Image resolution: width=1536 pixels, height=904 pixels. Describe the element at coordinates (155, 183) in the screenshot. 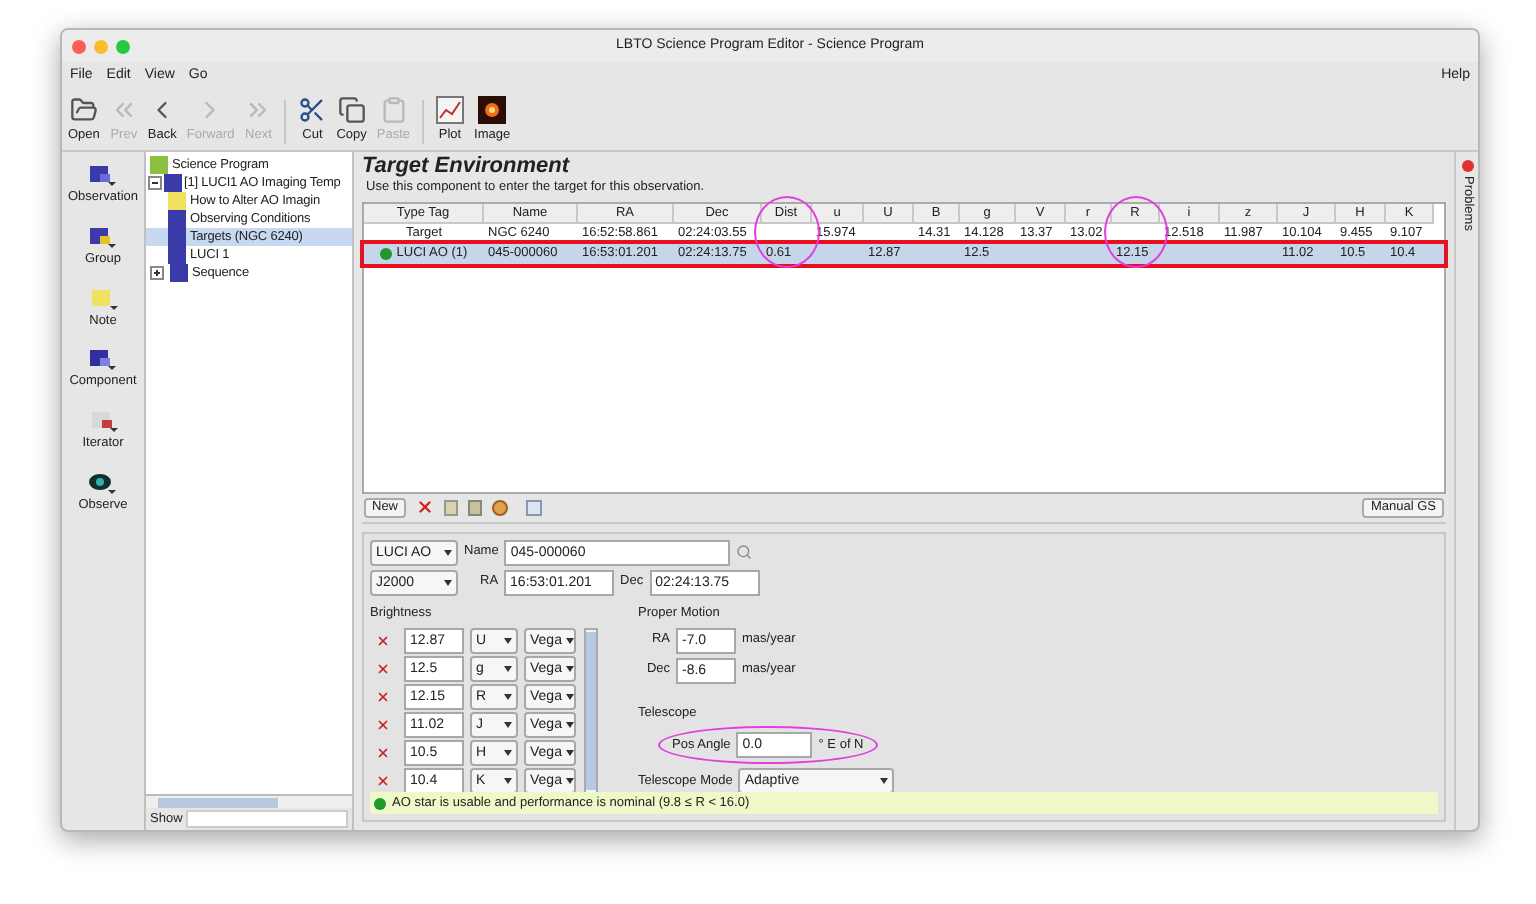

I see `collapse-icon` at that location.